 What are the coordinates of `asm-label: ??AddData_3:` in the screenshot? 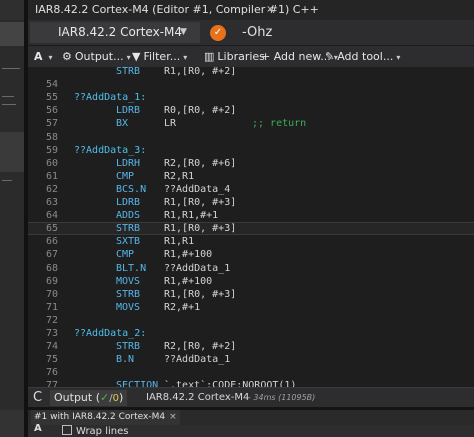 It's located at (110, 150).